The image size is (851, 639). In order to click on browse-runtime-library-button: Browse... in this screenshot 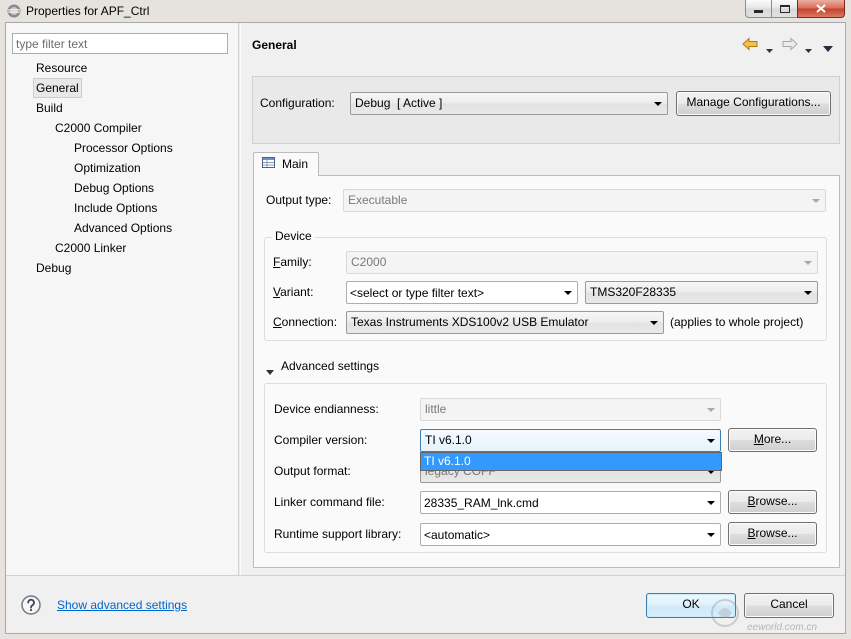, I will do `click(772, 534)`.